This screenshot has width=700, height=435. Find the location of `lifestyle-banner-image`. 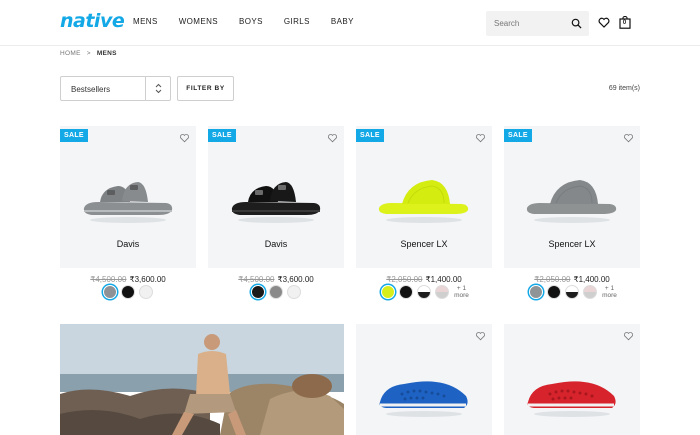

lifestyle-banner-image is located at coordinates (202, 379).